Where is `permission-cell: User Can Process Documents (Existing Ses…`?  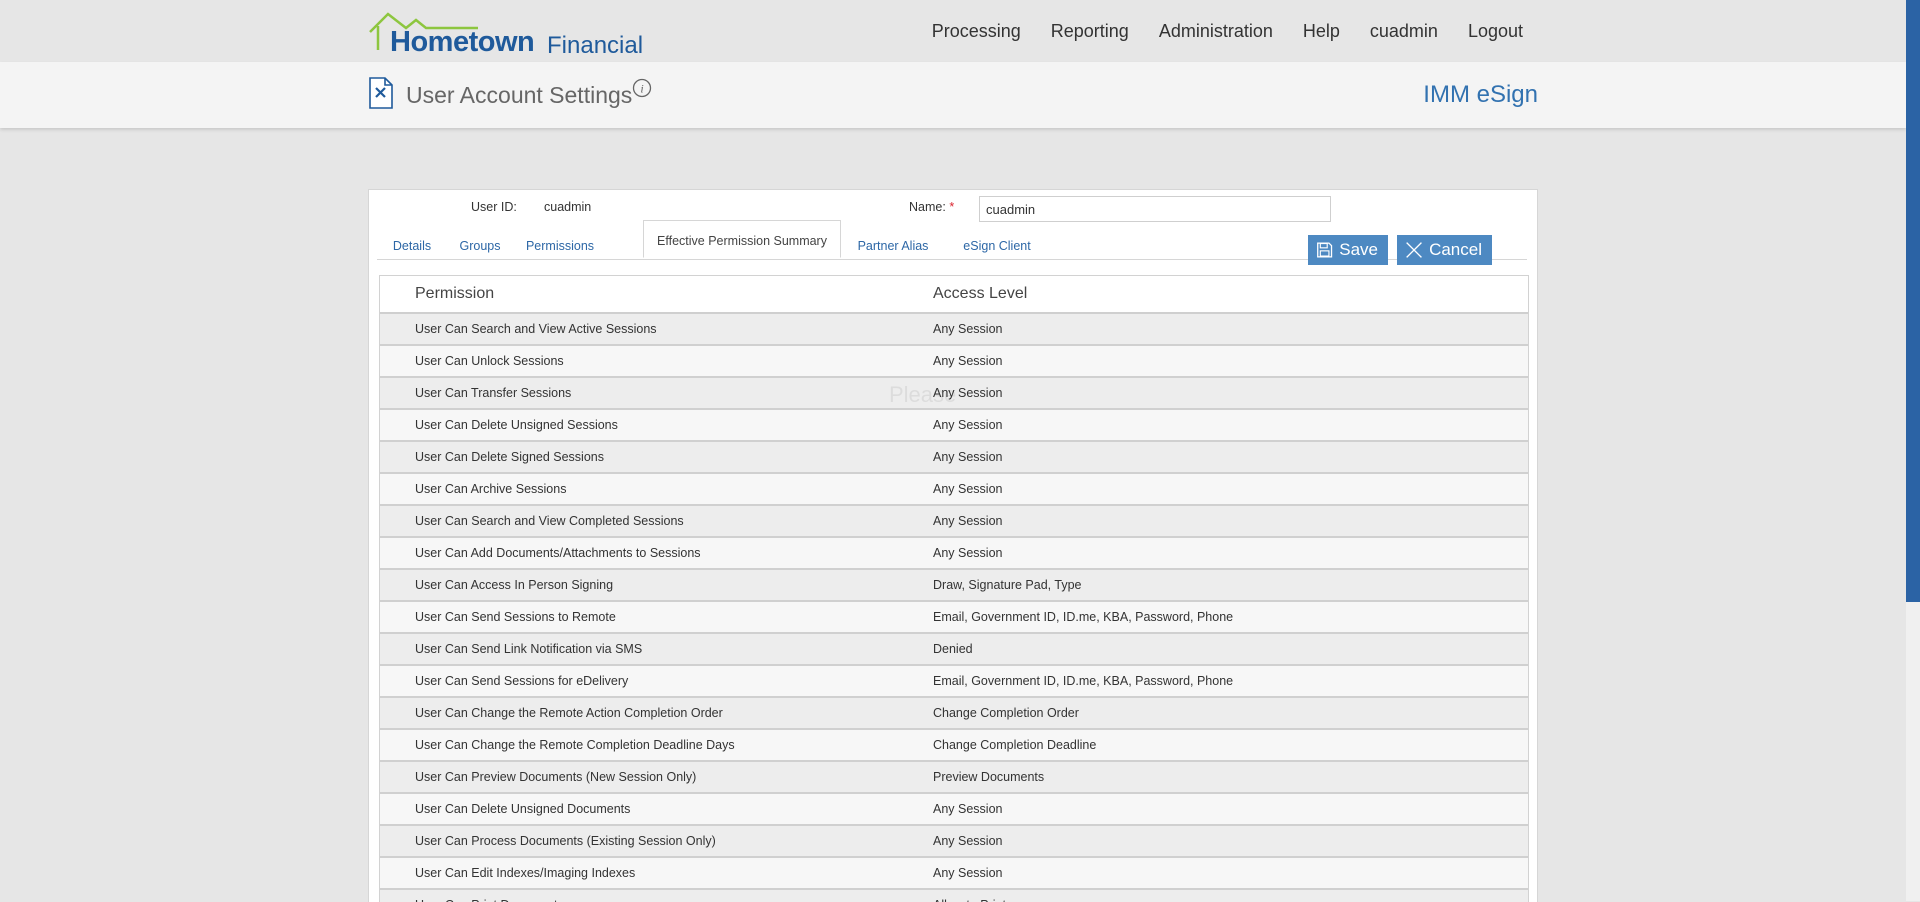
permission-cell: User Can Process Documents (Existing Ses… is located at coordinates (565, 841).